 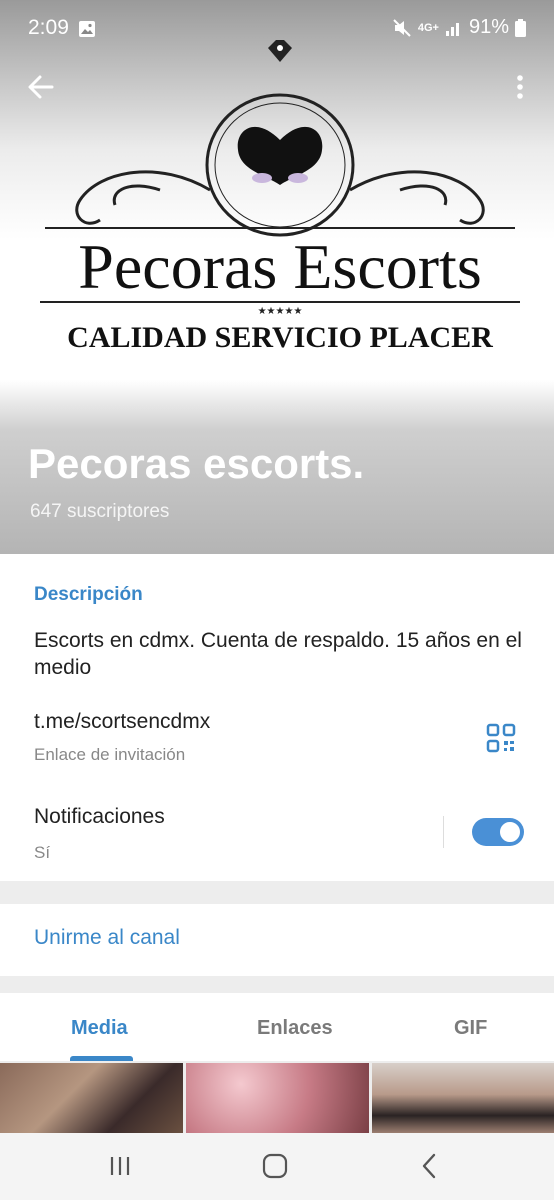 I want to click on back-nav-icon, so click(x=430, y=1166).